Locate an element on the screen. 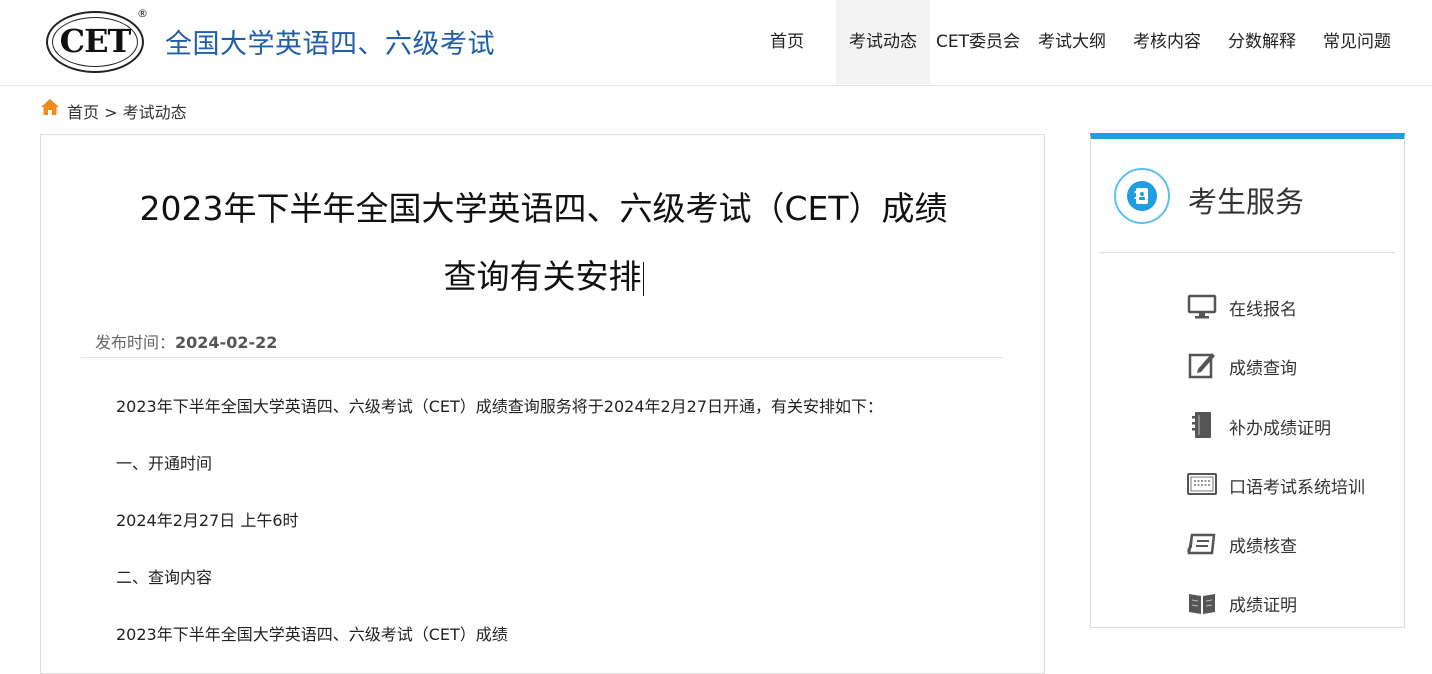 The width and height of the screenshot is (1432, 674). nav-faq: 常见问题 is located at coordinates (1357, 42).